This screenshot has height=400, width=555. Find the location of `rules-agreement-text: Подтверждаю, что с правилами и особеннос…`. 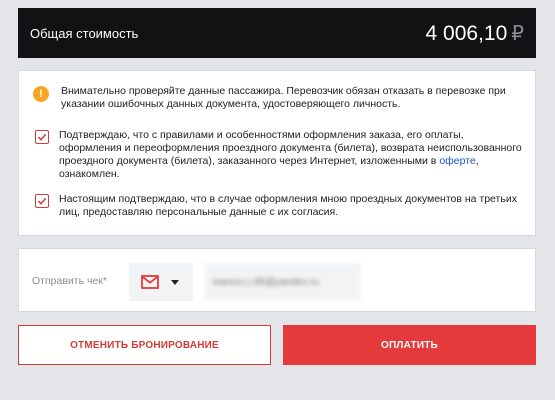

rules-agreement-text: Подтверждаю, что с правилами и особеннос… is located at coordinates (291, 155).